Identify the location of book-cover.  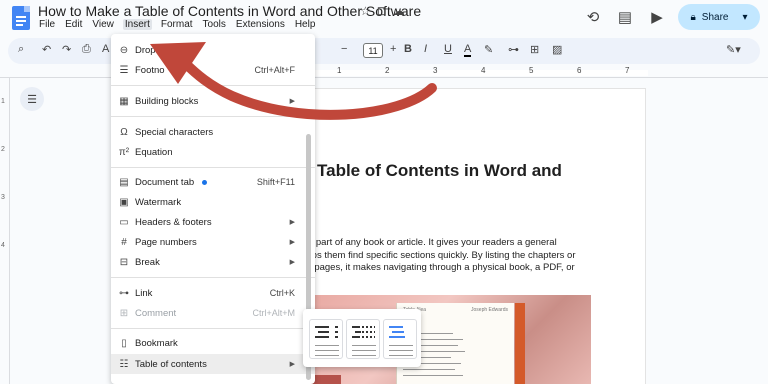
(520, 343).